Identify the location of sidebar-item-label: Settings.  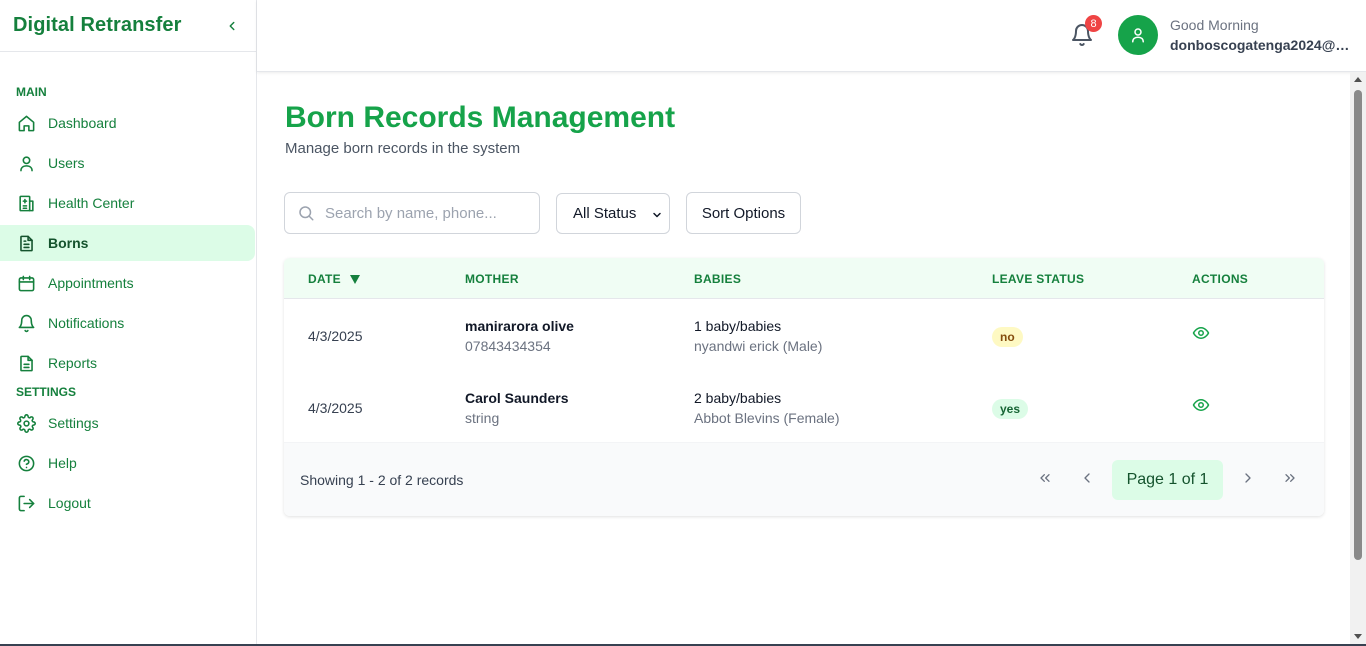
(73, 423).